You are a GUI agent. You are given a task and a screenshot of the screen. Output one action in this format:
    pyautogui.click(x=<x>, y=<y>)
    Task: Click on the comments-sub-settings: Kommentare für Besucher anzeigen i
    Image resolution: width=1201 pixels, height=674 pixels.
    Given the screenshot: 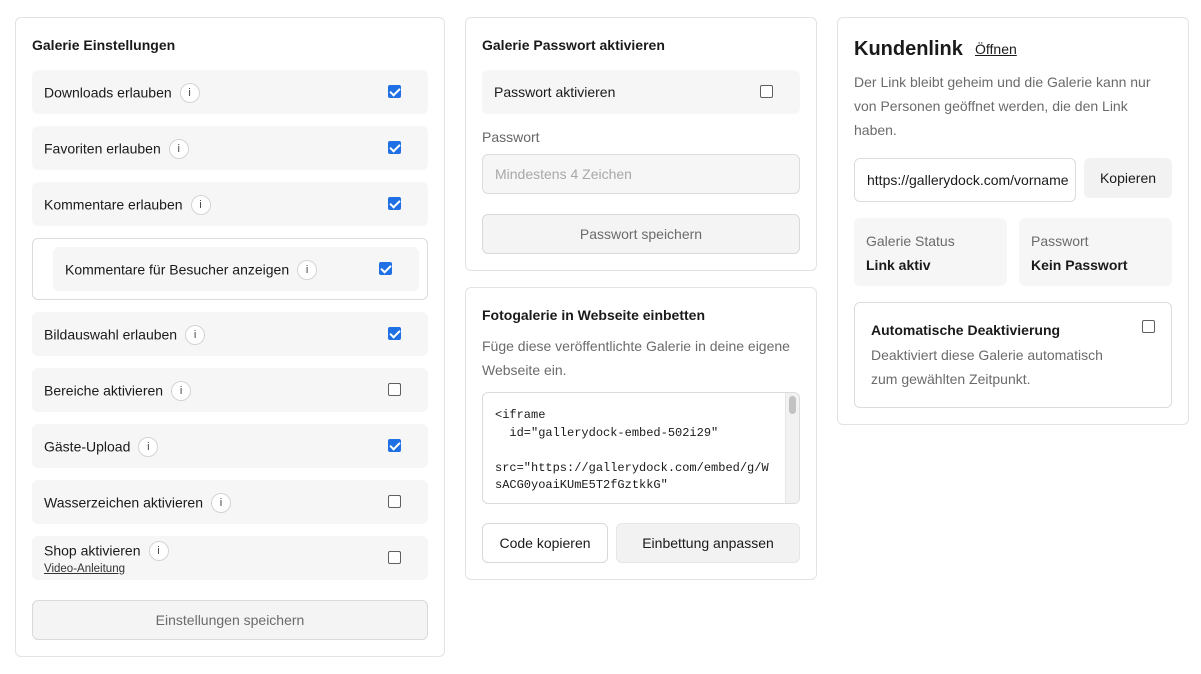 What is the action you would take?
    pyautogui.click(x=230, y=269)
    